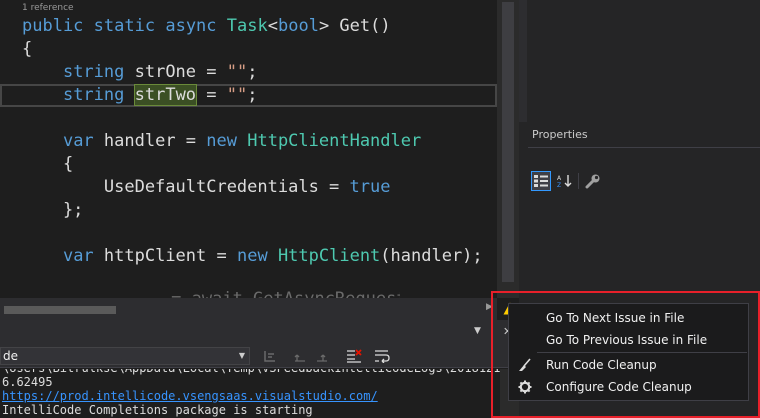 This screenshot has height=418, width=760. I want to click on output-line: 6.62495, so click(27, 382).